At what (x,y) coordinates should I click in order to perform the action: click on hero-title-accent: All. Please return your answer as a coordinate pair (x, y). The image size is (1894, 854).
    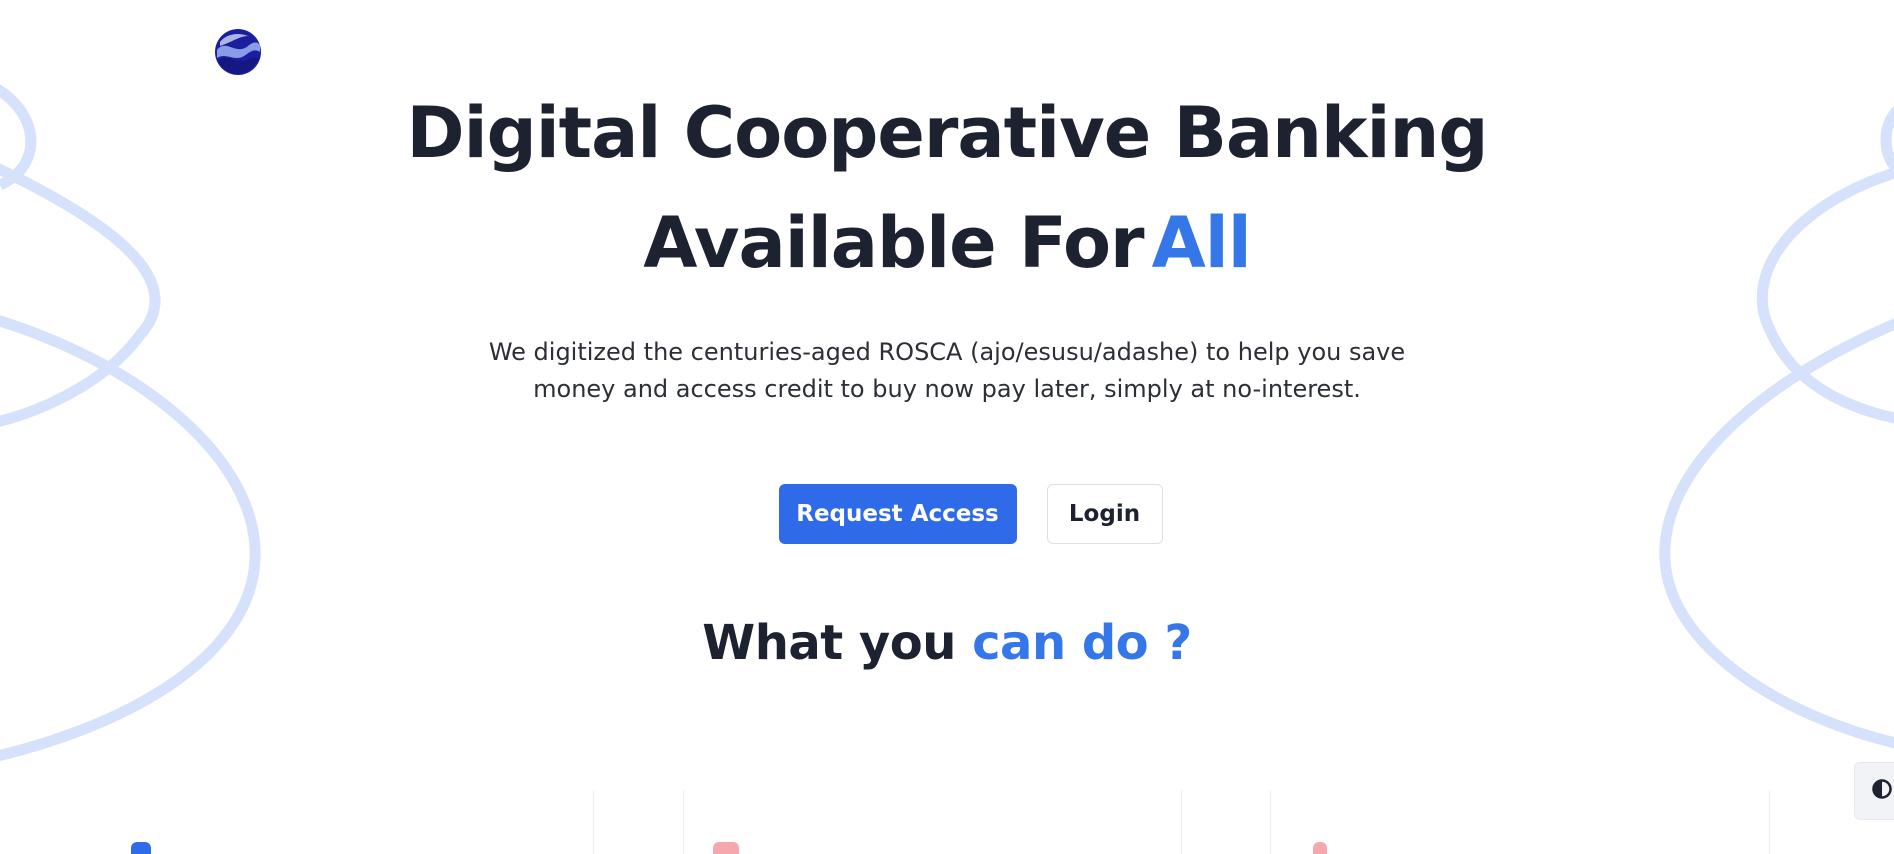
    Looking at the image, I should click on (1201, 243).